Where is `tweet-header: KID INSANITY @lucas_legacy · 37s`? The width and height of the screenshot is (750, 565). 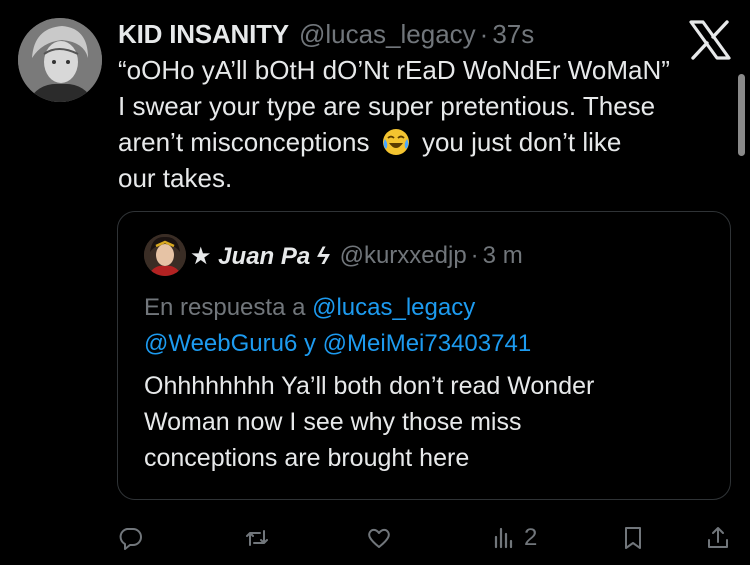
tweet-header: KID INSANITY @lucas_legacy · 37s is located at coordinates (404, 34).